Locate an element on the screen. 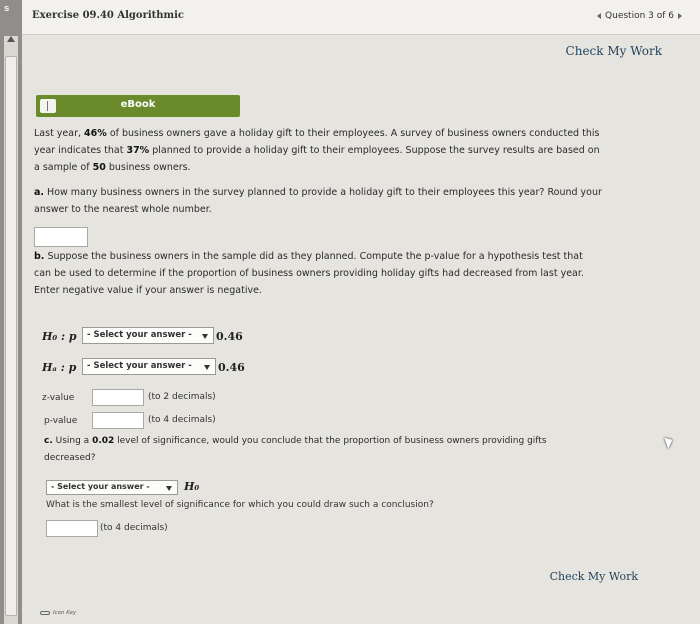 This screenshot has width=700, height=624. icon-key: Icon Key is located at coordinates (58, 613).